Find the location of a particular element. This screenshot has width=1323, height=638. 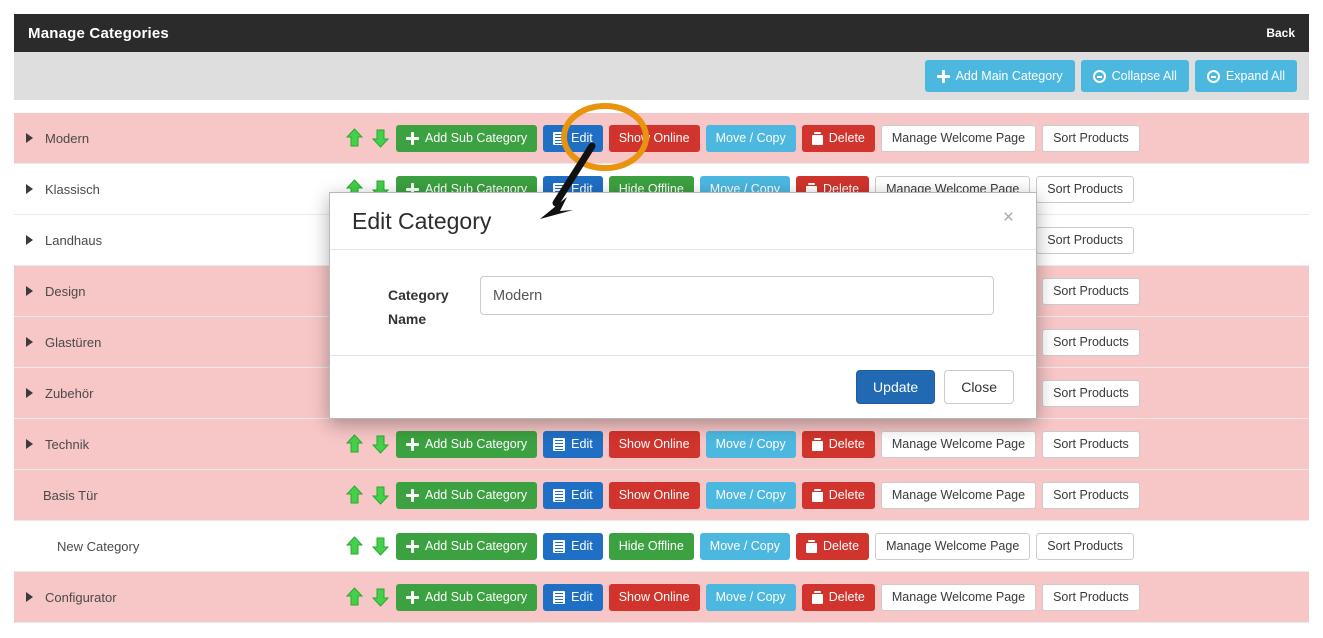

edit-button-label: Edit is located at coordinates (582, 494).